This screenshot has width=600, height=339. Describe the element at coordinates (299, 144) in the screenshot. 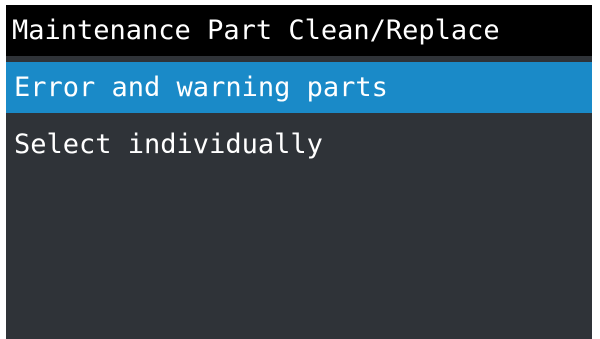

I see `menu-item-select-individually: Select individually` at that location.